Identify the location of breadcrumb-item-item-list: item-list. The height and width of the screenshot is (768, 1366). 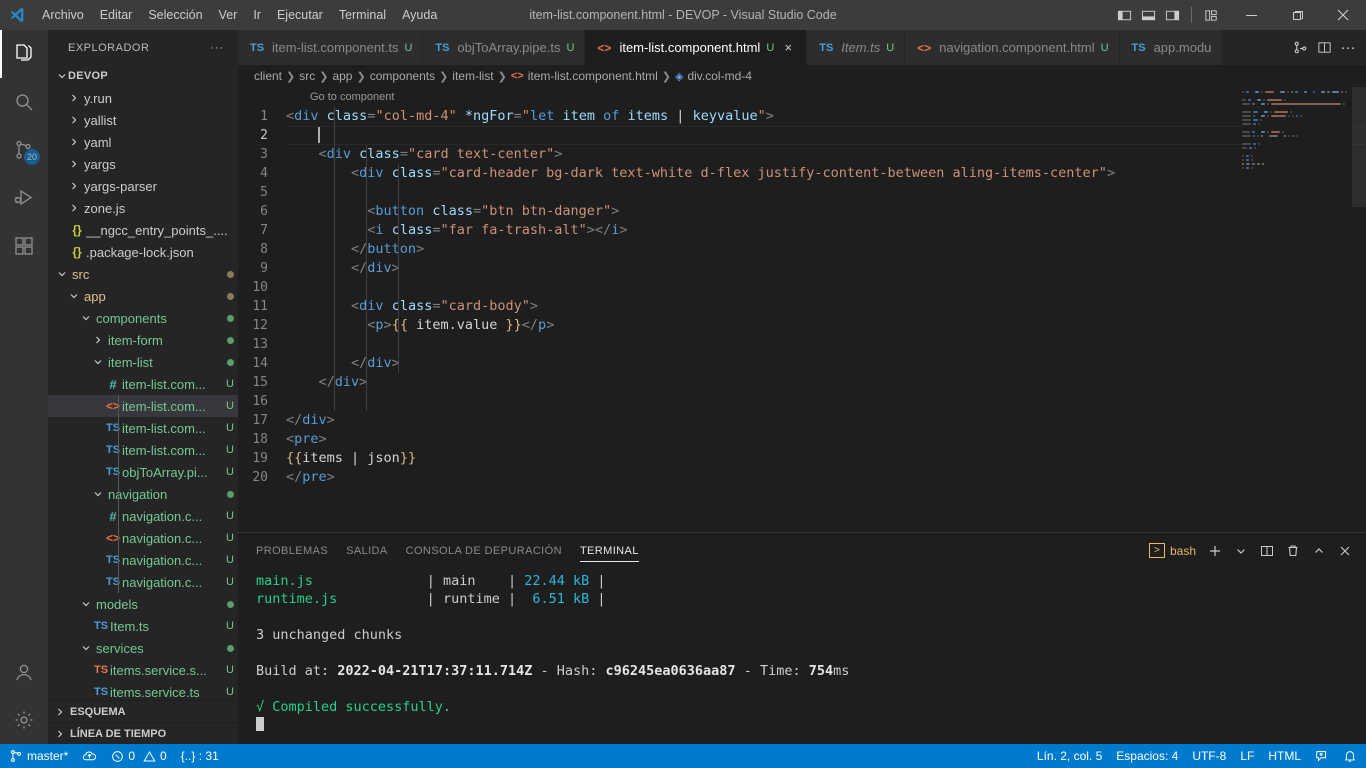
(472, 76).